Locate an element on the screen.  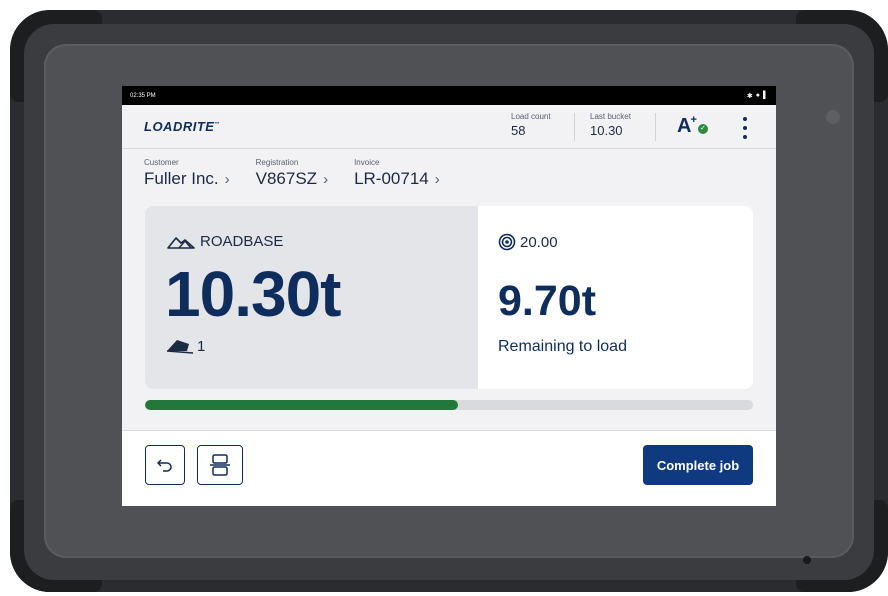
bucket-count-row: 1 is located at coordinates (185, 346).